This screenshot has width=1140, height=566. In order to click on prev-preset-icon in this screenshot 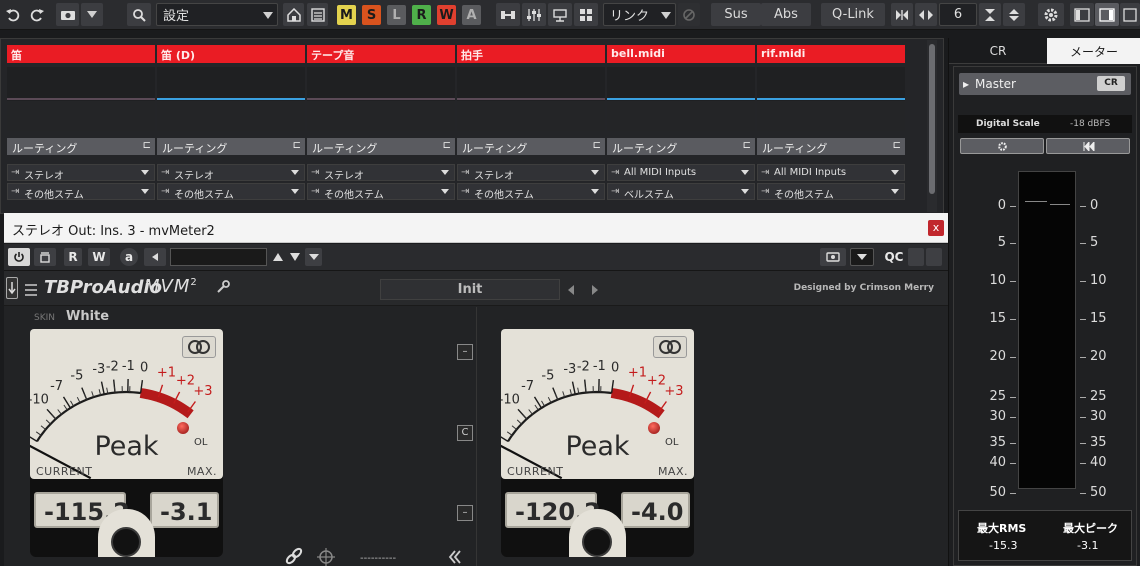, I will do `click(571, 290)`.